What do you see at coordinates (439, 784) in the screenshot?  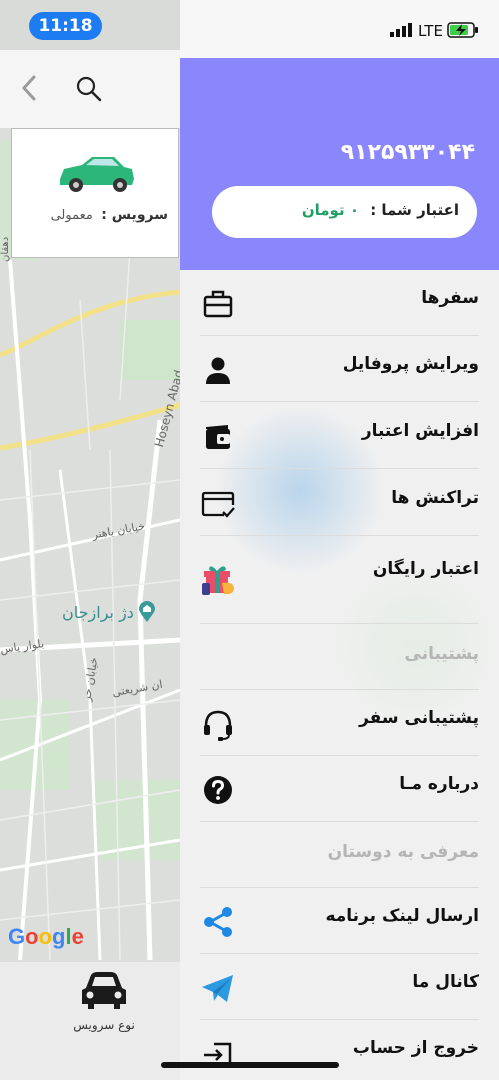 I see `menu-label: درباره مـا` at bounding box center [439, 784].